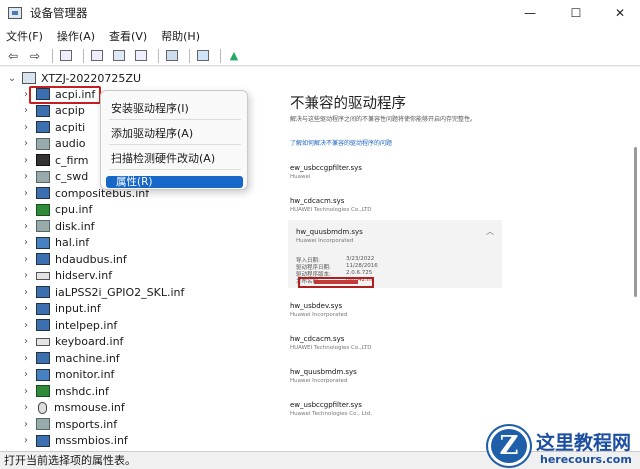 This screenshot has width=640, height=469. What do you see at coordinates (76, 36) in the screenshot?
I see `menu-action: 操作(A)` at bounding box center [76, 36].